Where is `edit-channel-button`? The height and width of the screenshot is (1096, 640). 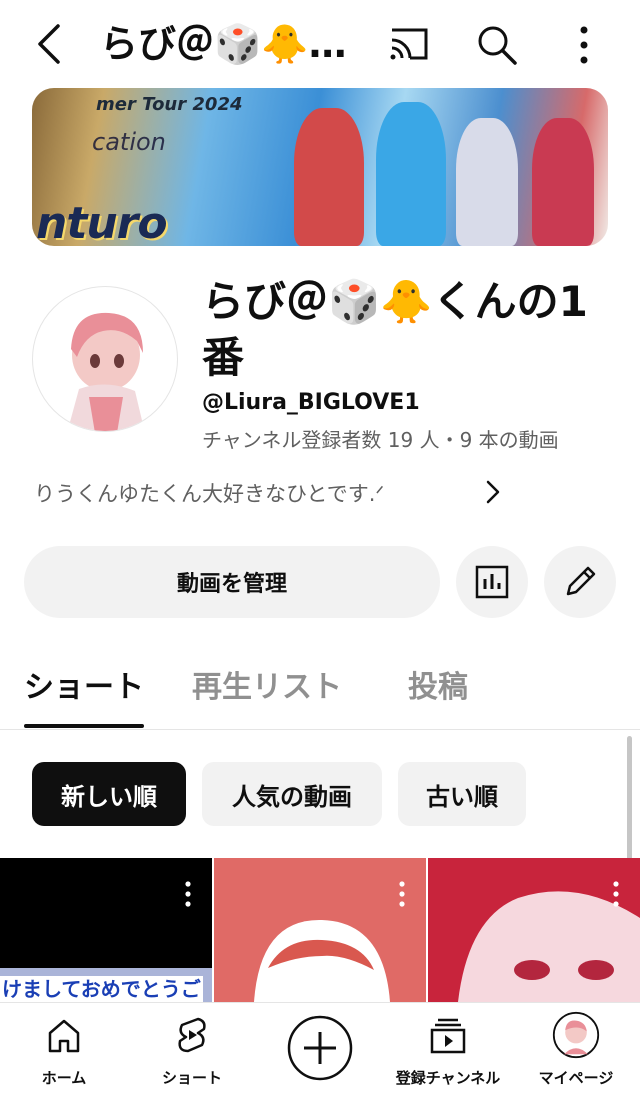
edit-channel-button is located at coordinates (580, 582).